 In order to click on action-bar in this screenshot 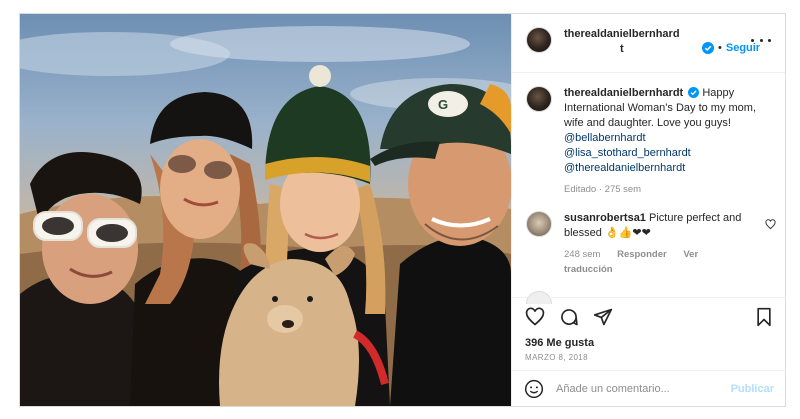, I will do `click(649, 316)`.